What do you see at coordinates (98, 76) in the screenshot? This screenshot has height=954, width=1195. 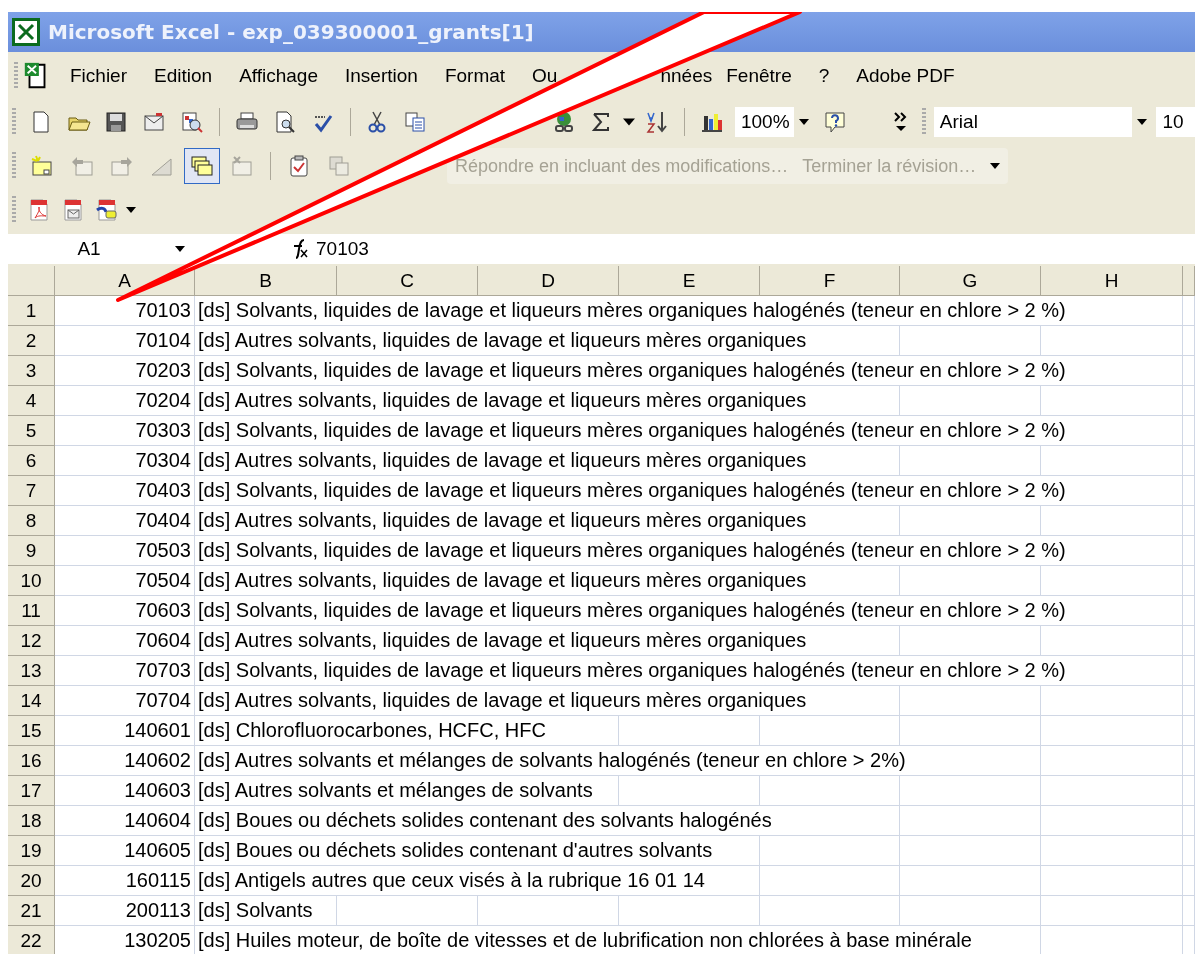 I see `menu-item: Fichier` at bounding box center [98, 76].